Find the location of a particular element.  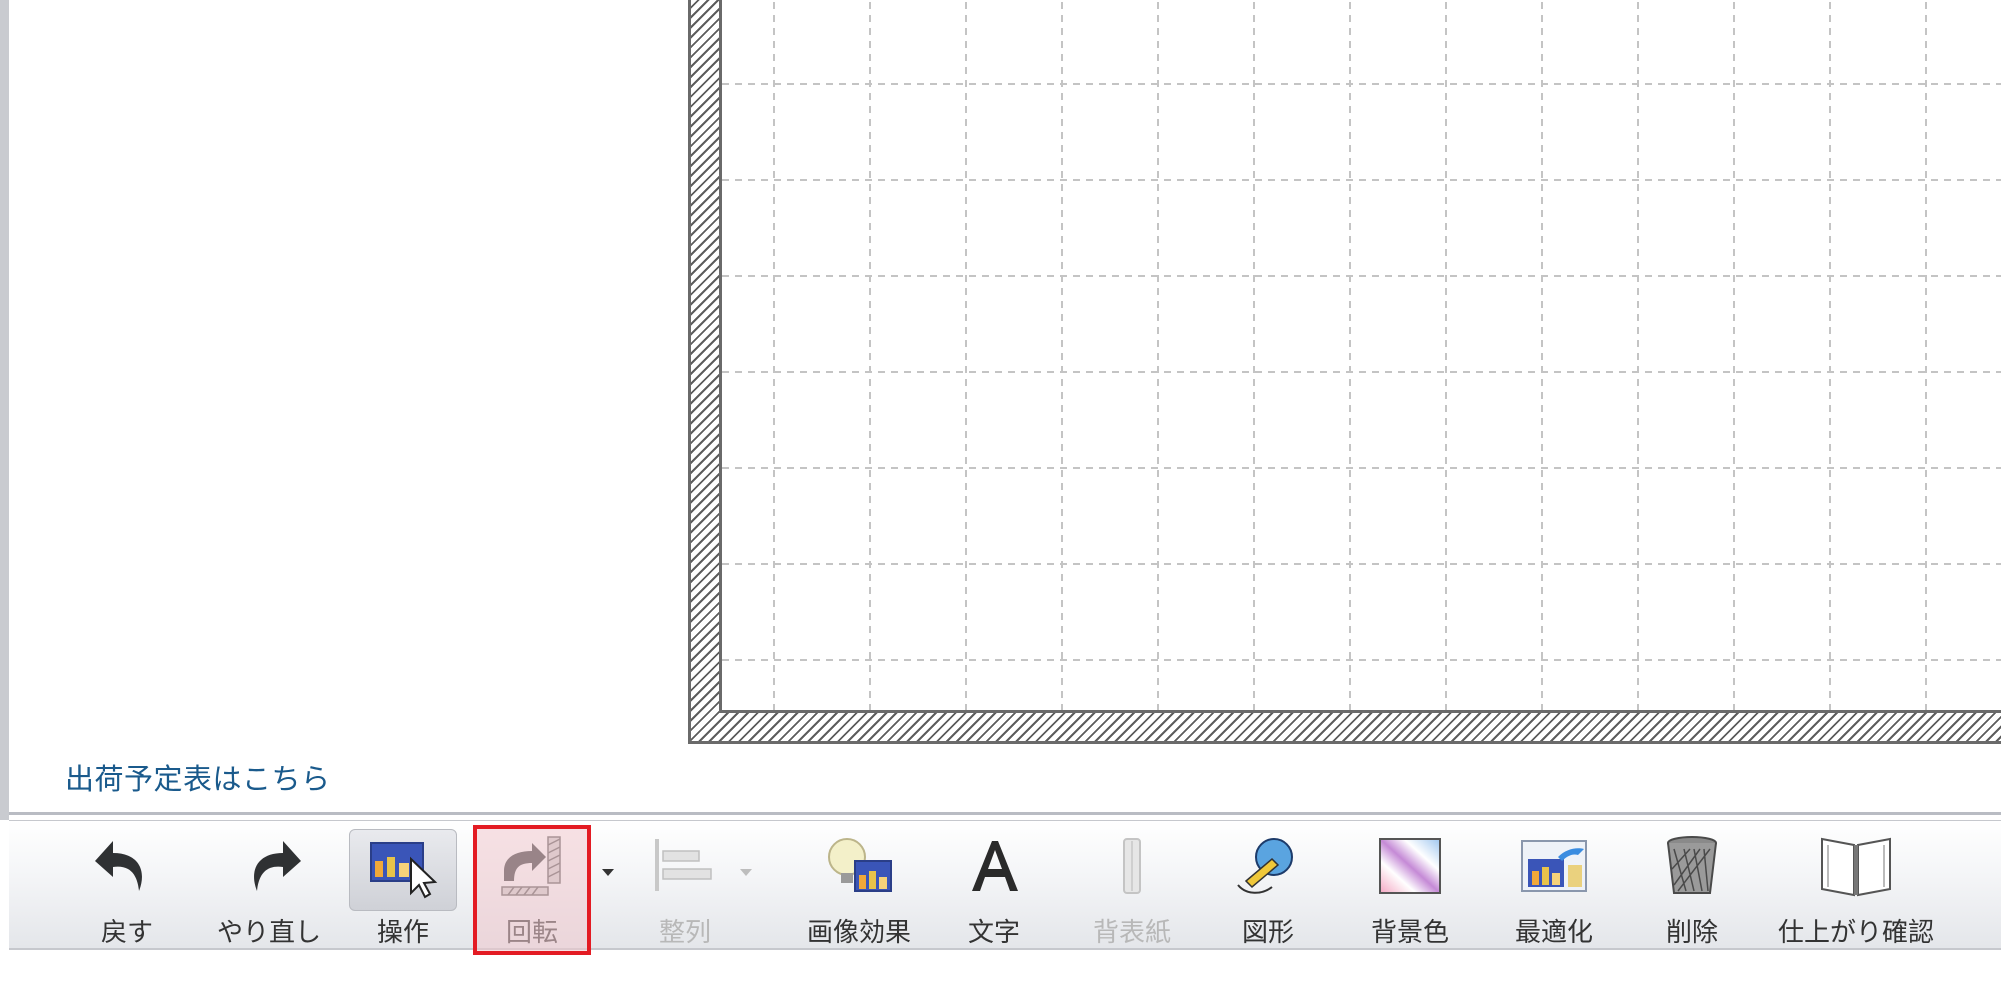

shape-label: 図形 is located at coordinates (1267, 933).